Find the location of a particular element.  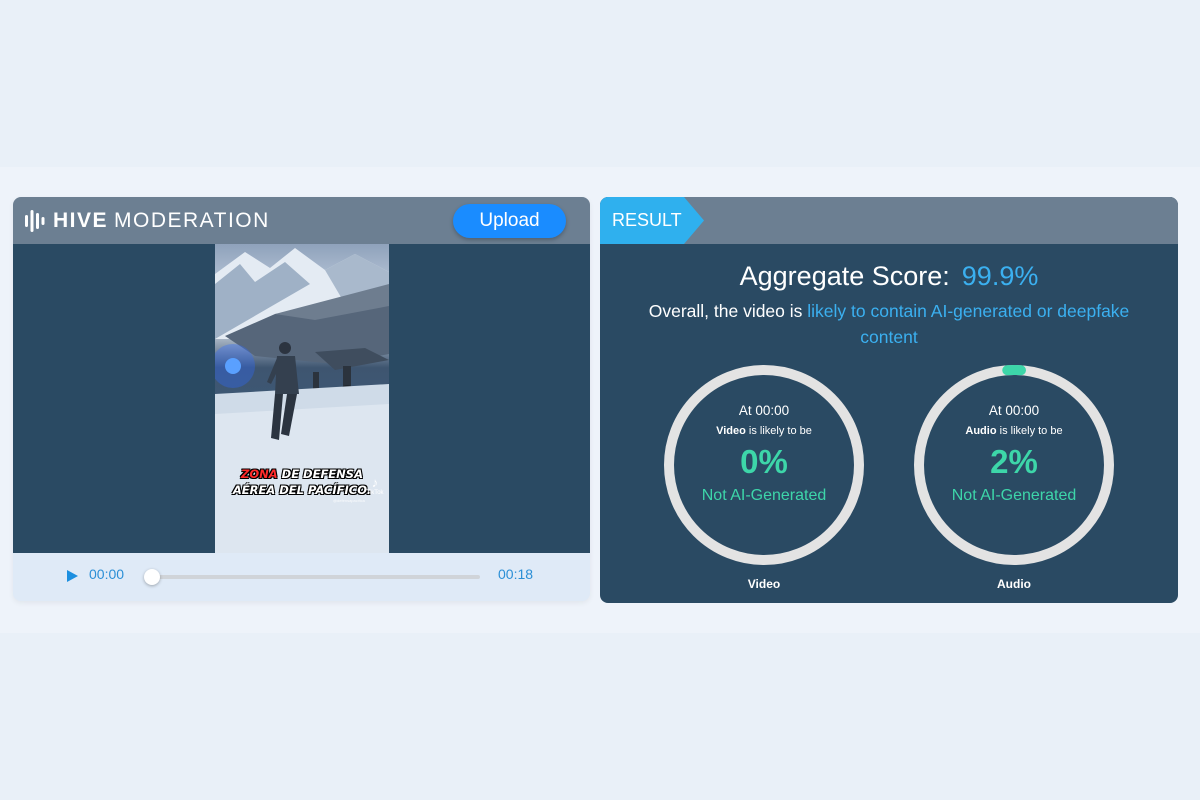

aggregate-label: Aggregate Score: is located at coordinates (844, 276).